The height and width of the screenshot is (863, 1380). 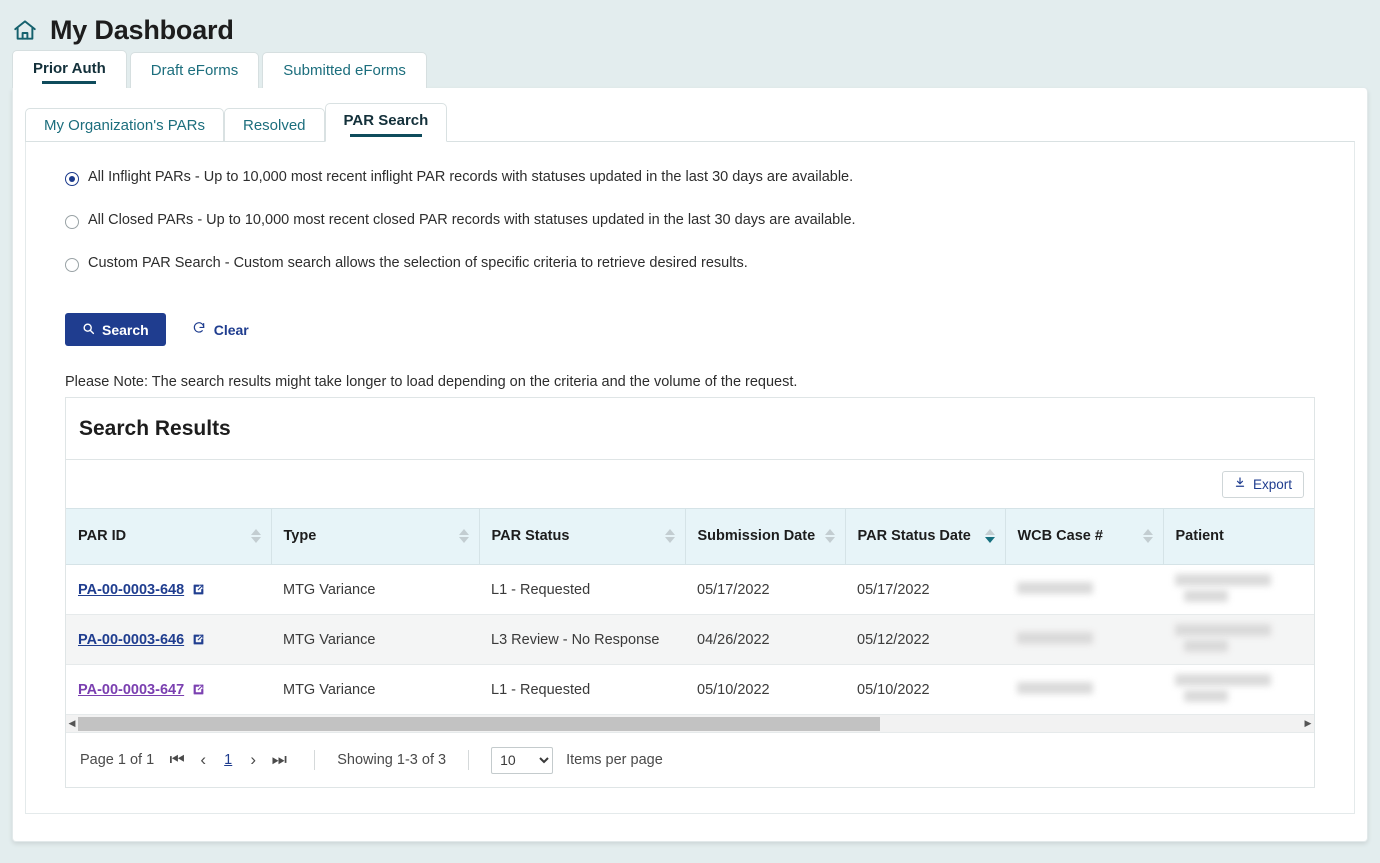 What do you see at coordinates (925, 689) in the screenshot?
I see `cell-par-status-date: 05/10/2022` at bounding box center [925, 689].